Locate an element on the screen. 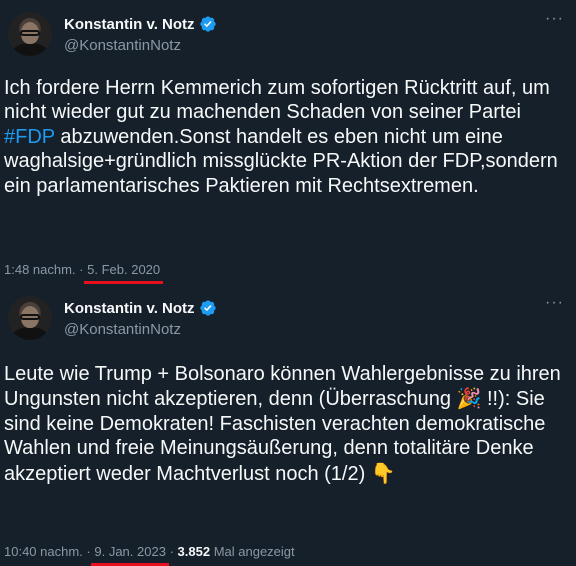 The width and height of the screenshot is (576, 566). views-count: 3.852 is located at coordinates (194, 551).